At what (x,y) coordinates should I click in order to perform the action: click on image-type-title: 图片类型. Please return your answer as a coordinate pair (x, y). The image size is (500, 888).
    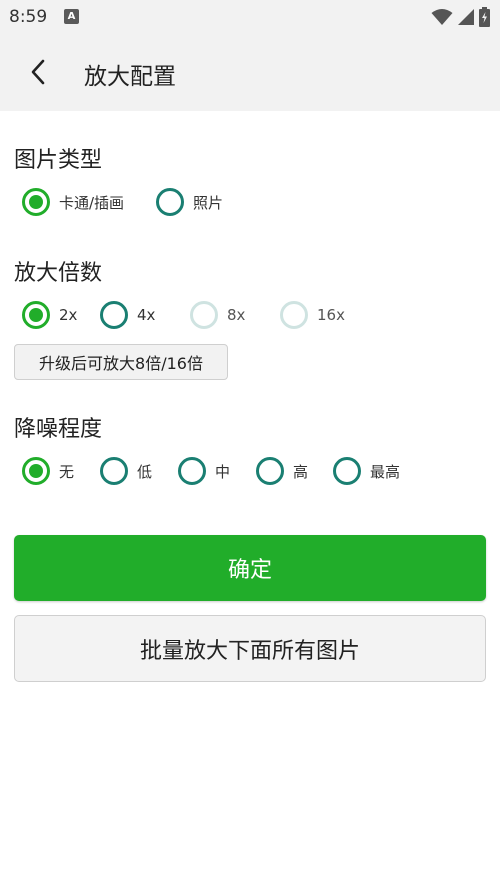
    Looking at the image, I should click on (58, 160).